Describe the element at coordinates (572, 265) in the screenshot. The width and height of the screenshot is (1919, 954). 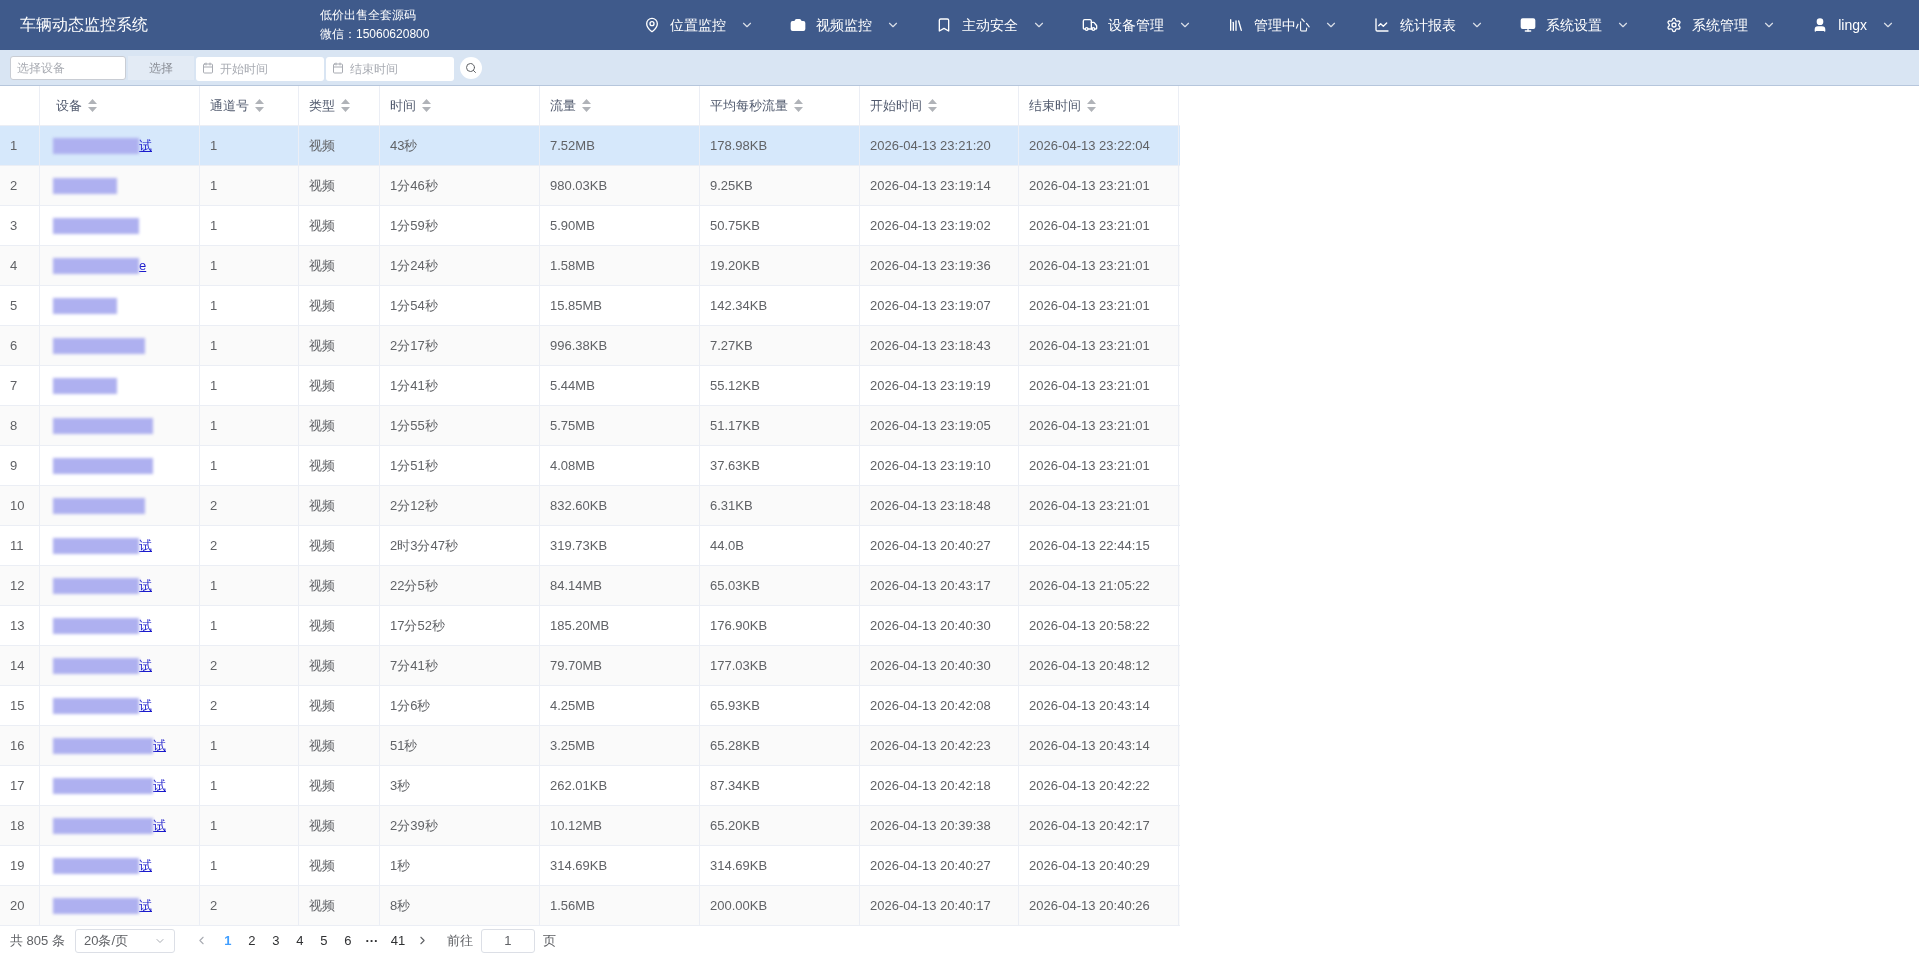
I see `table-cell-text: 1.58MB` at that location.